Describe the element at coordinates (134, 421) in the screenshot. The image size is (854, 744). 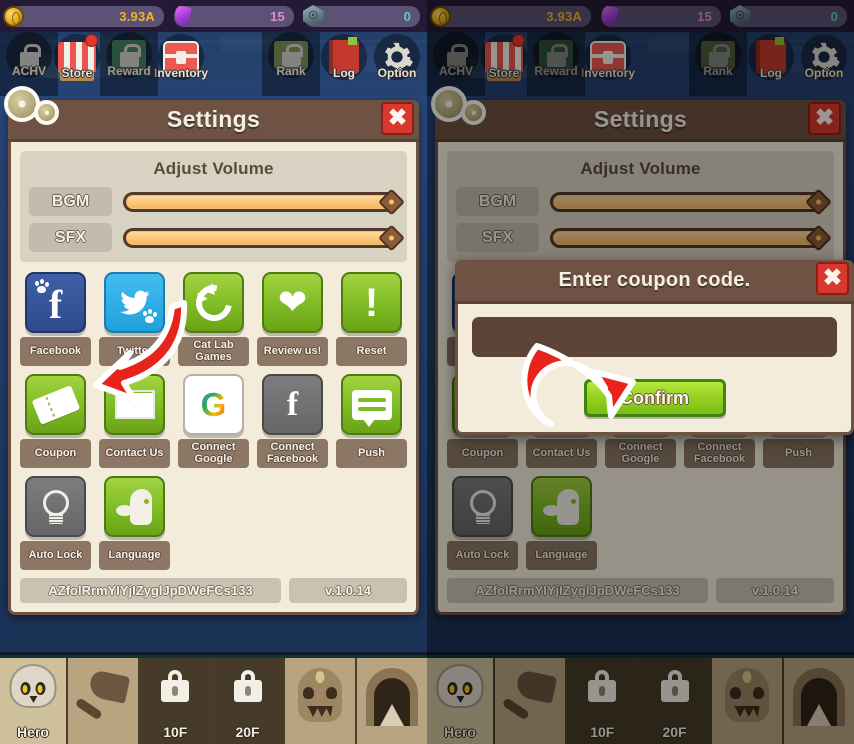
I see `settings-button-contact-us: Contact Us` at that location.